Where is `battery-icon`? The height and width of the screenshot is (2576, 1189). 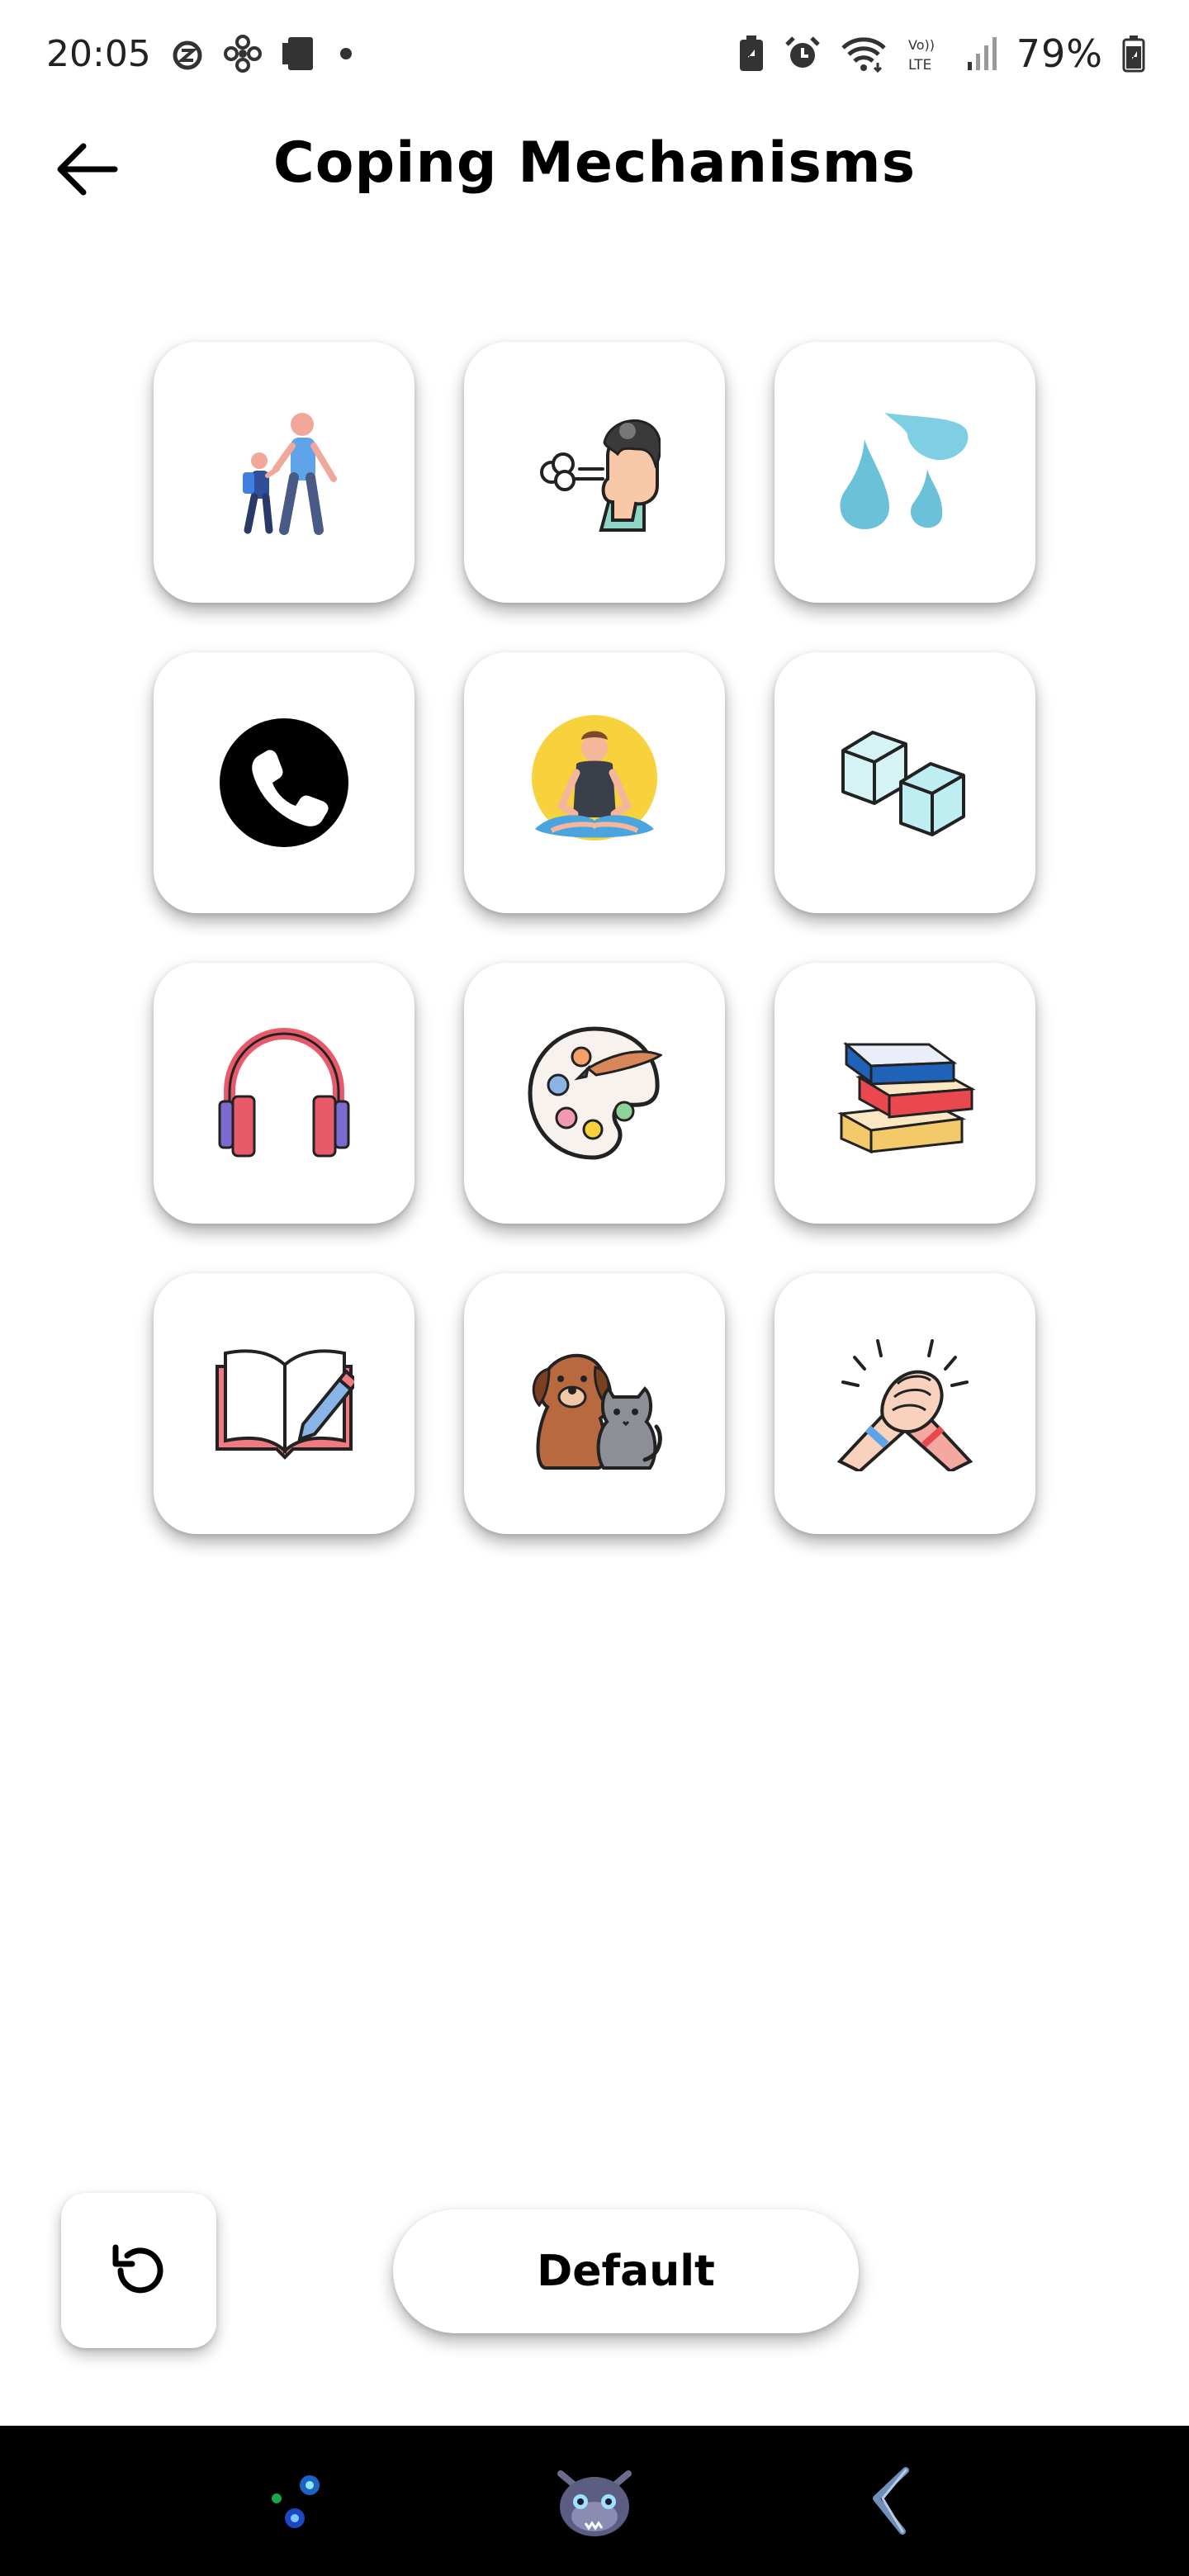 battery-icon is located at coordinates (1133, 54).